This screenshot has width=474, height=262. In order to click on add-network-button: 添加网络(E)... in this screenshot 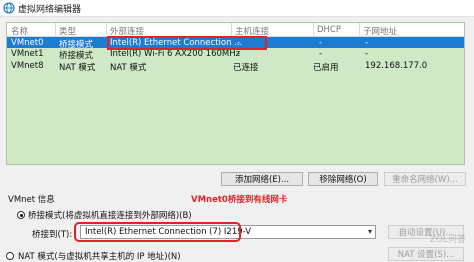, I will do `click(262, 179)`.